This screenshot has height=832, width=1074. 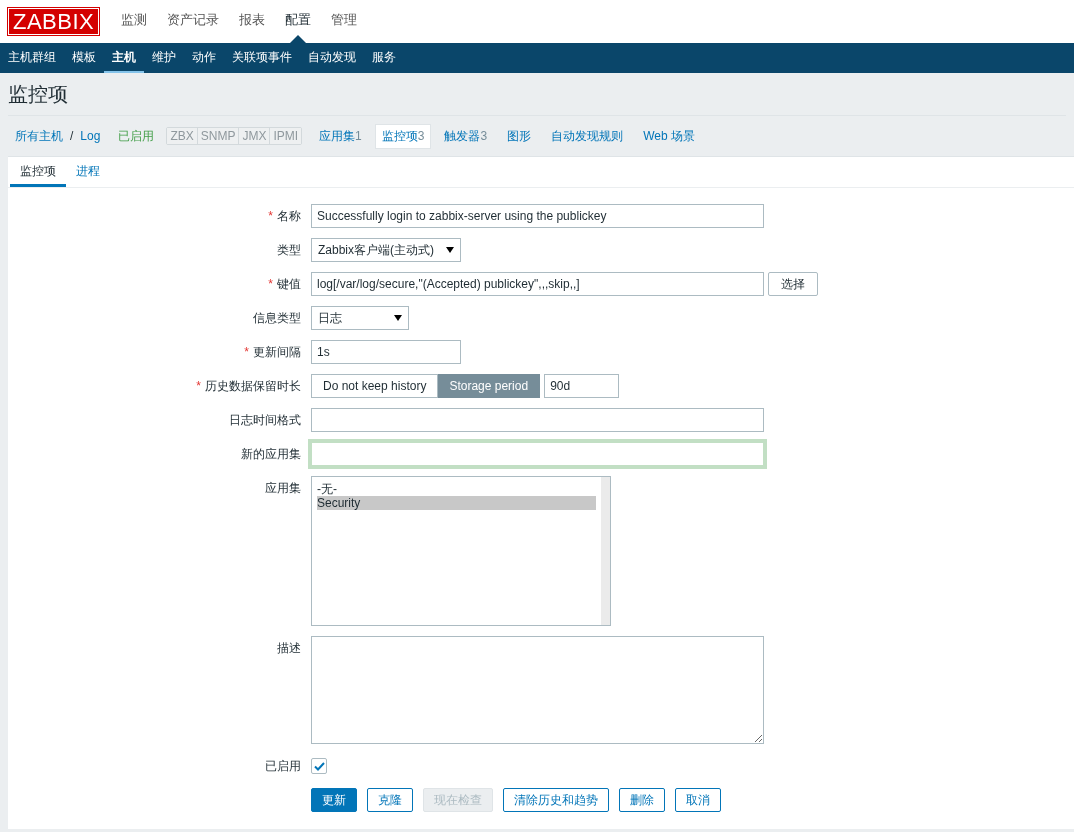 What do you see at coordinates (204, 58) in the screenshot?
I see `sub-menu-item: 动作` at bounding box center [204, 58].